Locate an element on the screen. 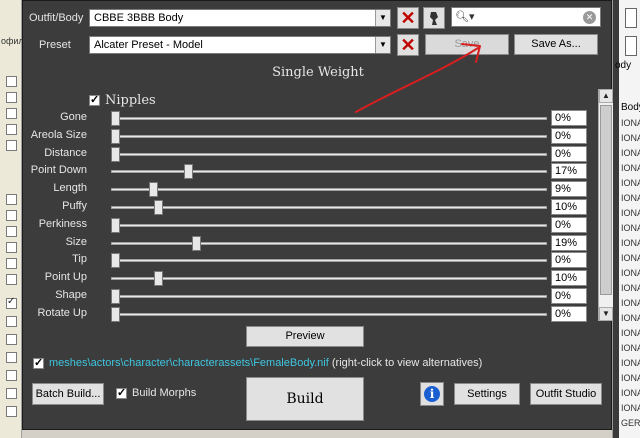  slider-label: Puffy is located at coordinates (74, 206).